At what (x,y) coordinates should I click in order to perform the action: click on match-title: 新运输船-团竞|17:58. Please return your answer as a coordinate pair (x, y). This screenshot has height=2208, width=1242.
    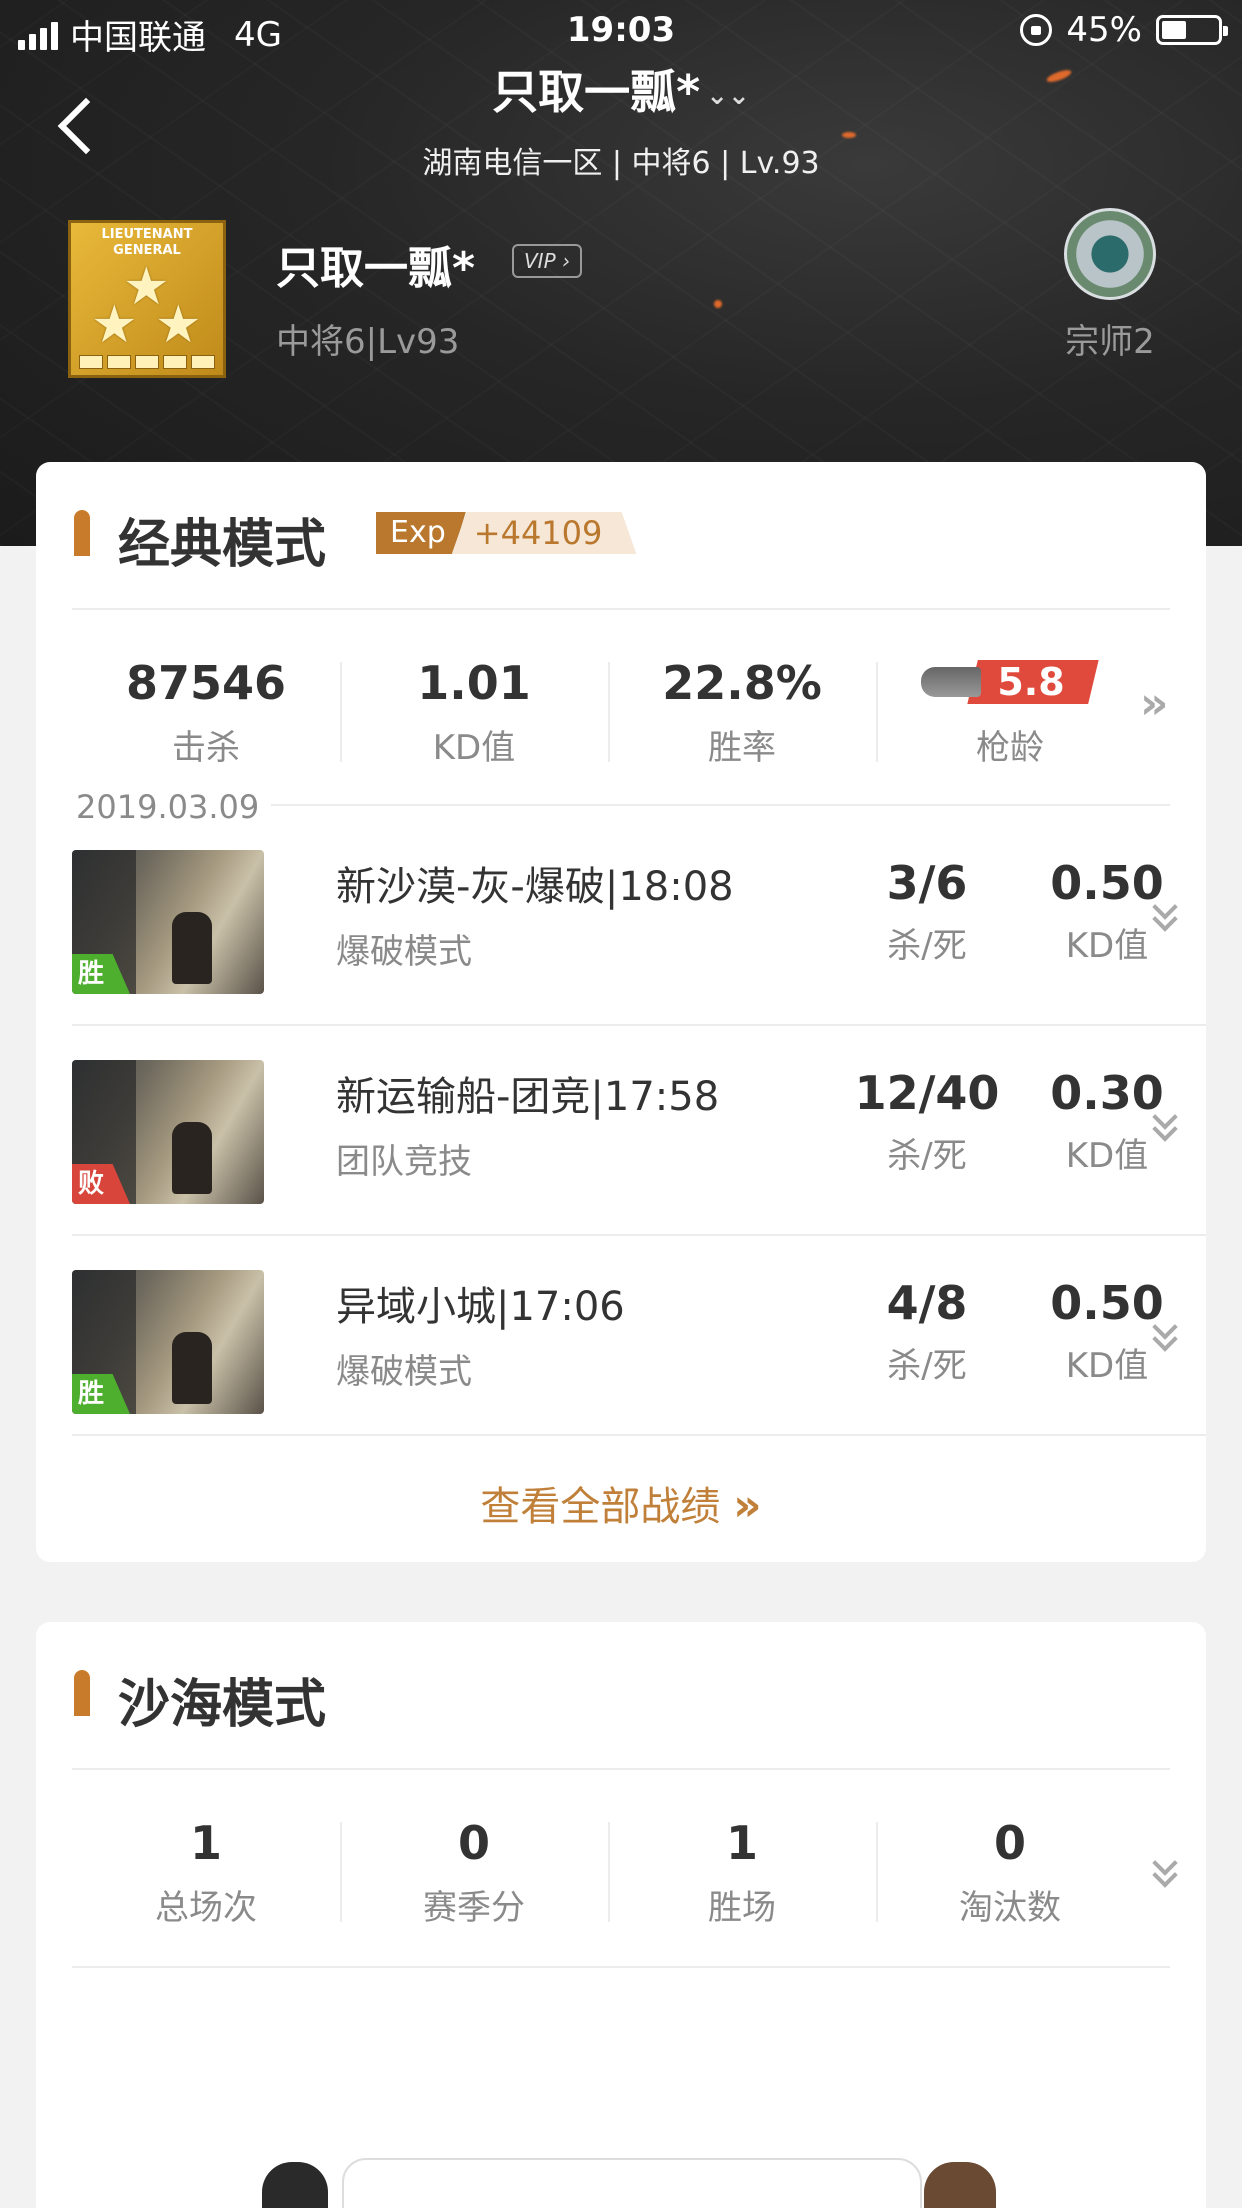
    Looking at the image, I should click on (528, 1097).